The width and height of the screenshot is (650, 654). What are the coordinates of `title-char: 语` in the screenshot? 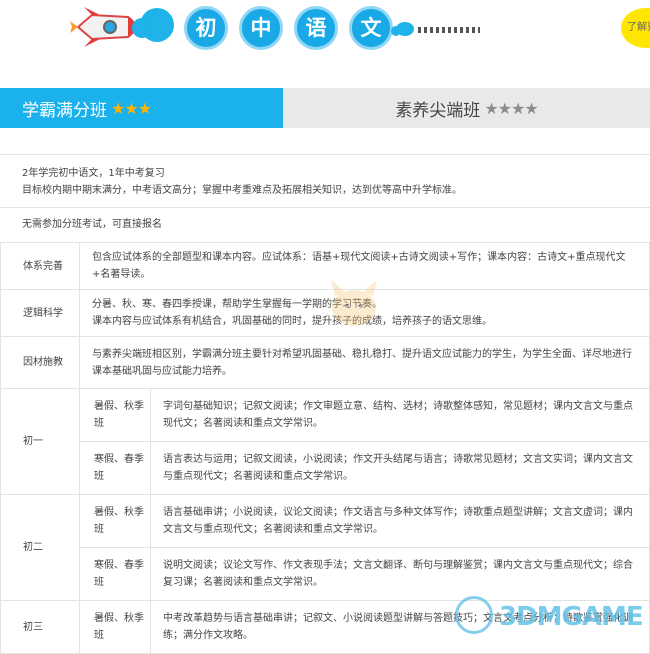 It's located at (316, 28).